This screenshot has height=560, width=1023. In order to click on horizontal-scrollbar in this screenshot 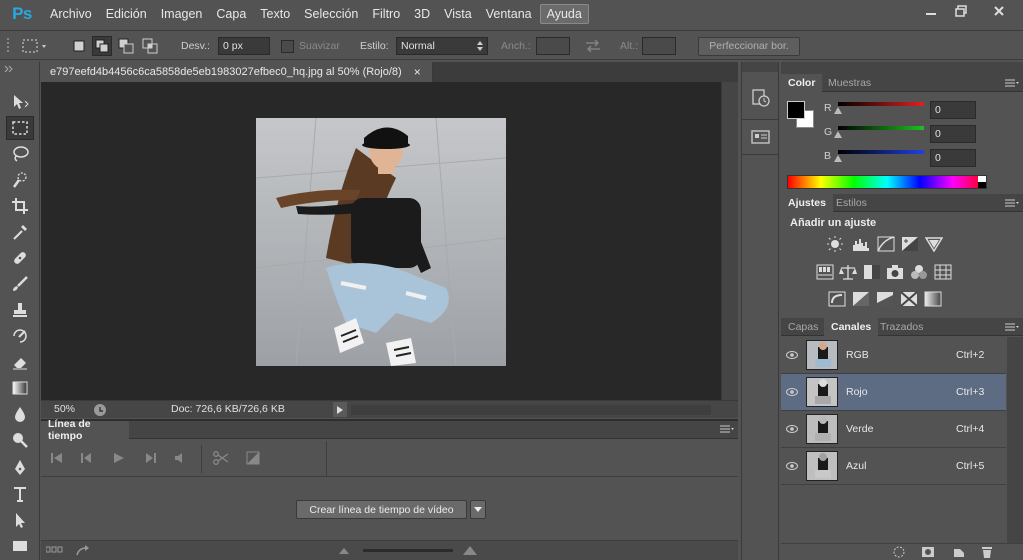, I will do `click(531, 410)`.